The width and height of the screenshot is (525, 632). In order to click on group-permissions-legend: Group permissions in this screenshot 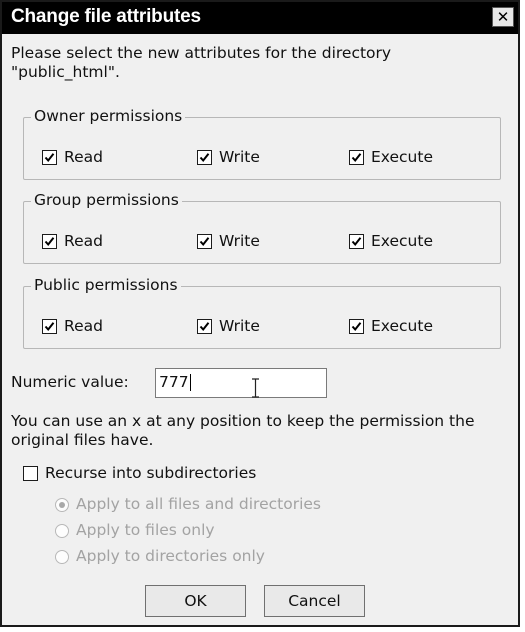, I will do `click(106, 200)`.